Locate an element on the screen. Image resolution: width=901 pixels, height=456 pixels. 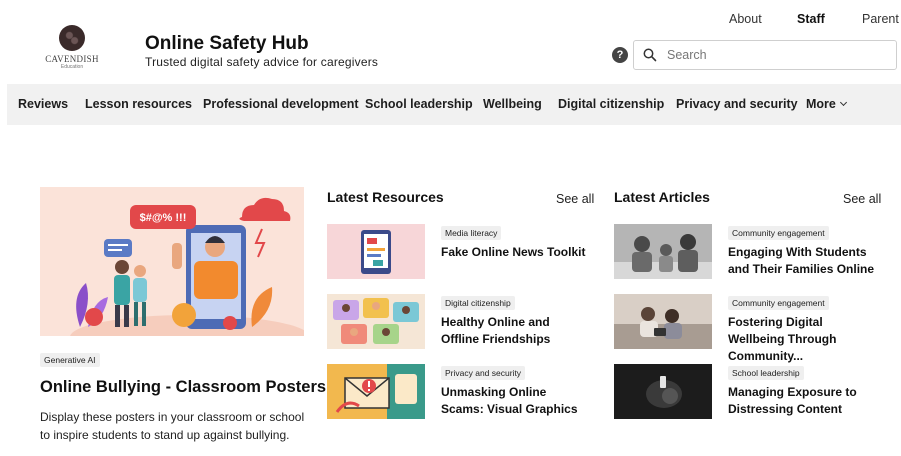
friendships-illustration is located at coordinates (376, 321).